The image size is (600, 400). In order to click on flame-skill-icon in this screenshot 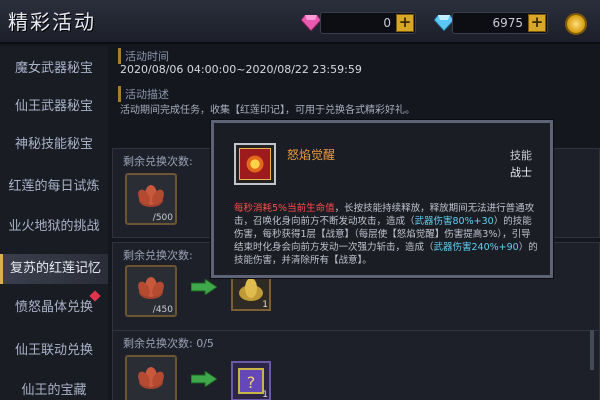, I will do `click(255, 164)`.